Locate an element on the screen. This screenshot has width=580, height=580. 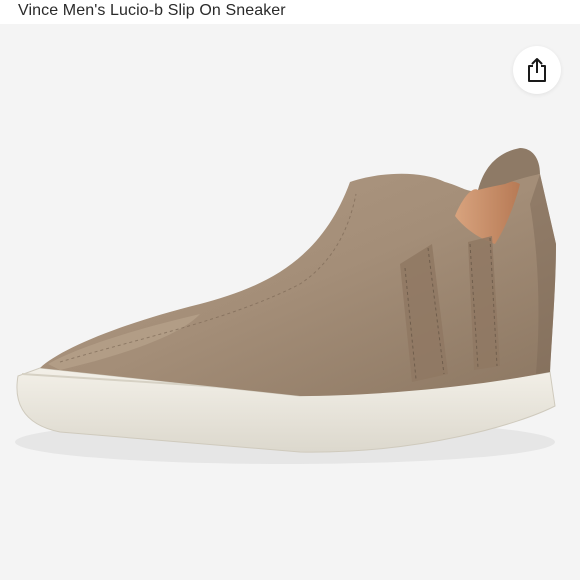
share-icon is located at coordinates (537, 70).